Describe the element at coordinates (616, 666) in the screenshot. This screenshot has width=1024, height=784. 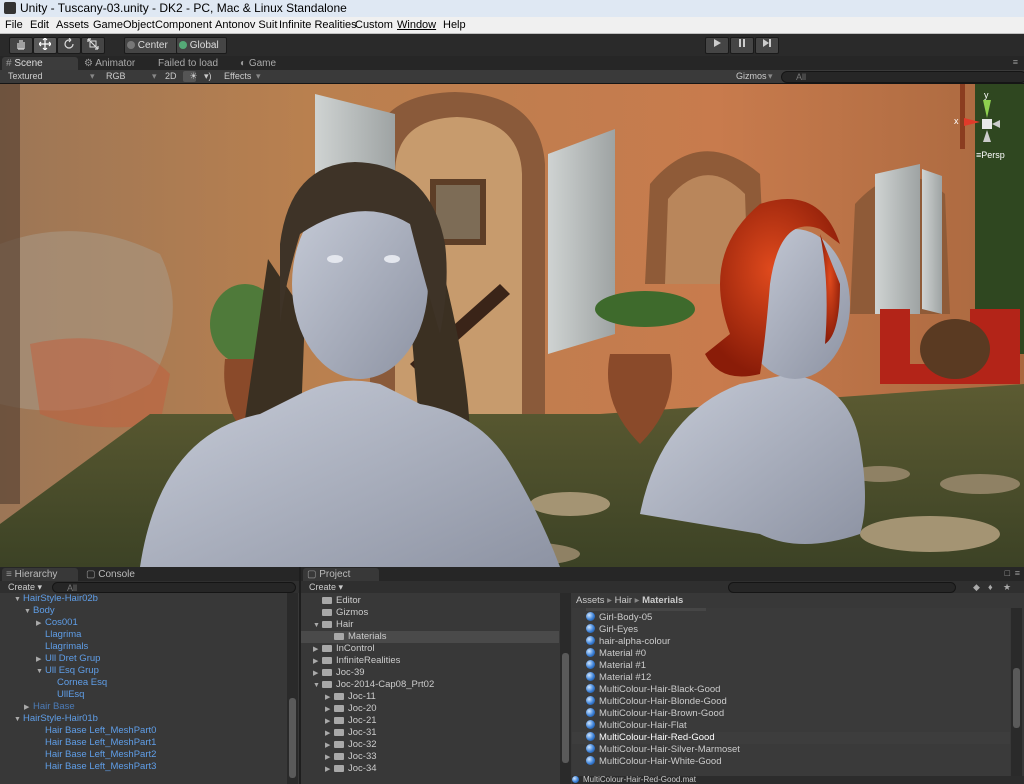
I see `asset-item: Material #1` at that location.